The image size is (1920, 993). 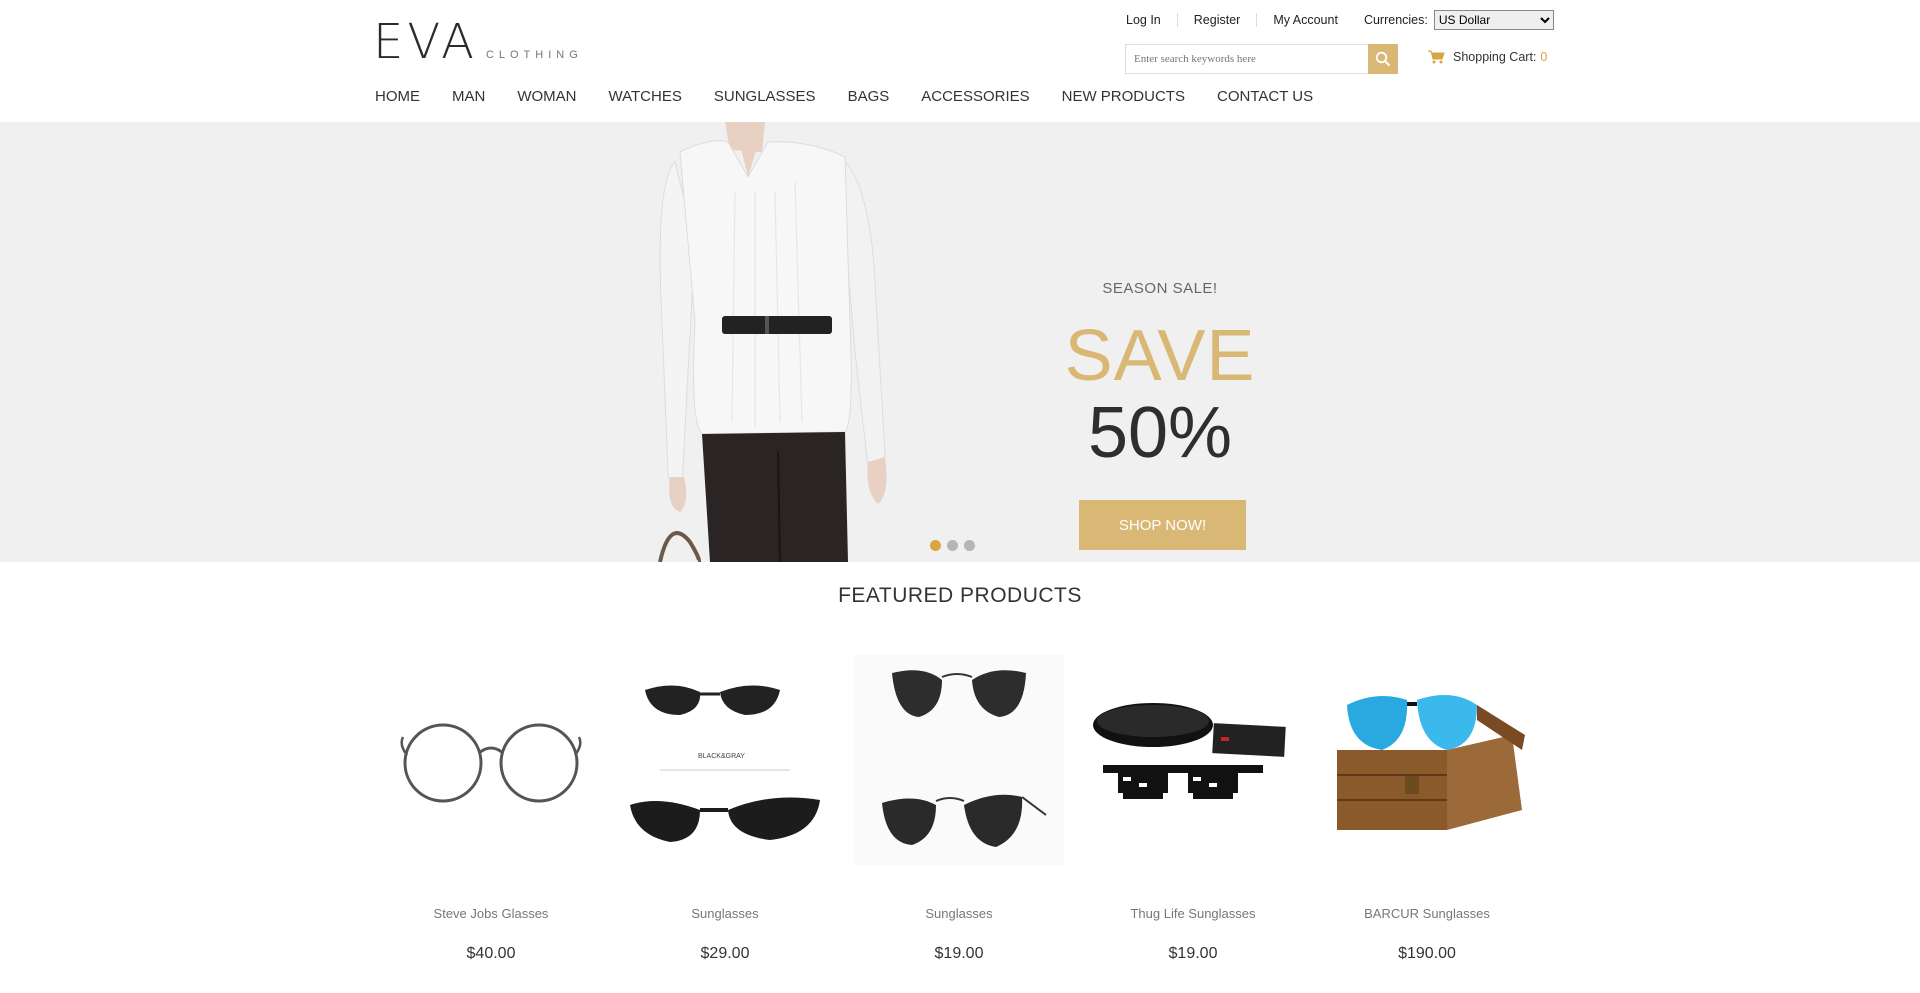 I want to click on logo: EVA CLOTHING, so click(x=478, y=42).